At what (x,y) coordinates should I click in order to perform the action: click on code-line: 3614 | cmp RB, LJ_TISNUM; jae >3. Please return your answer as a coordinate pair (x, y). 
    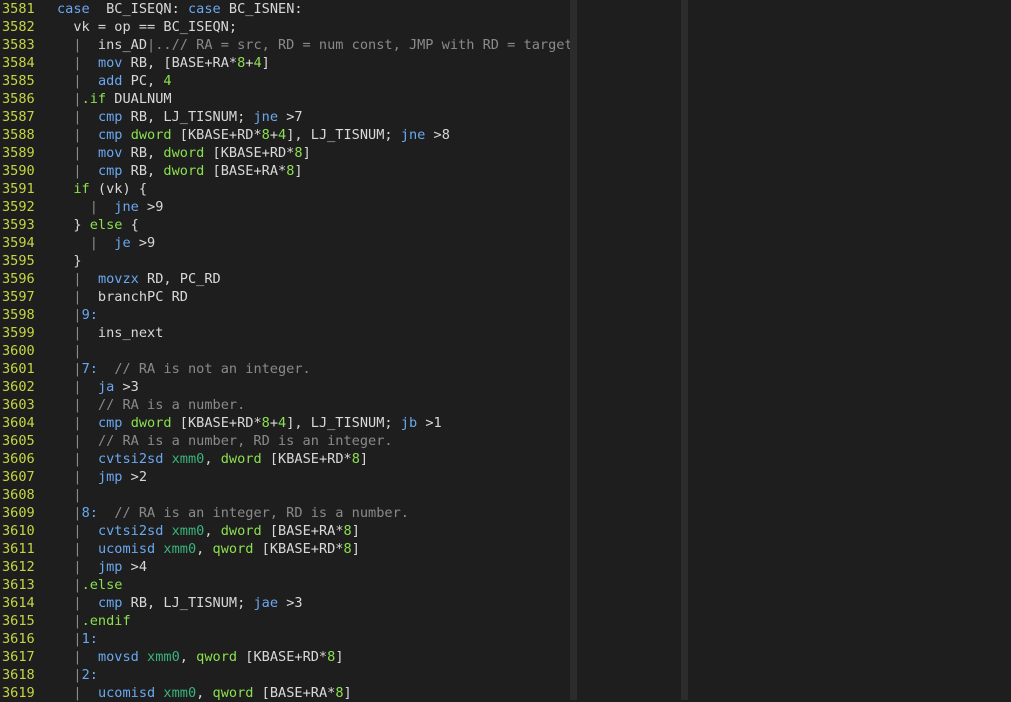
    Looking at the image, I should click on (285, 603).